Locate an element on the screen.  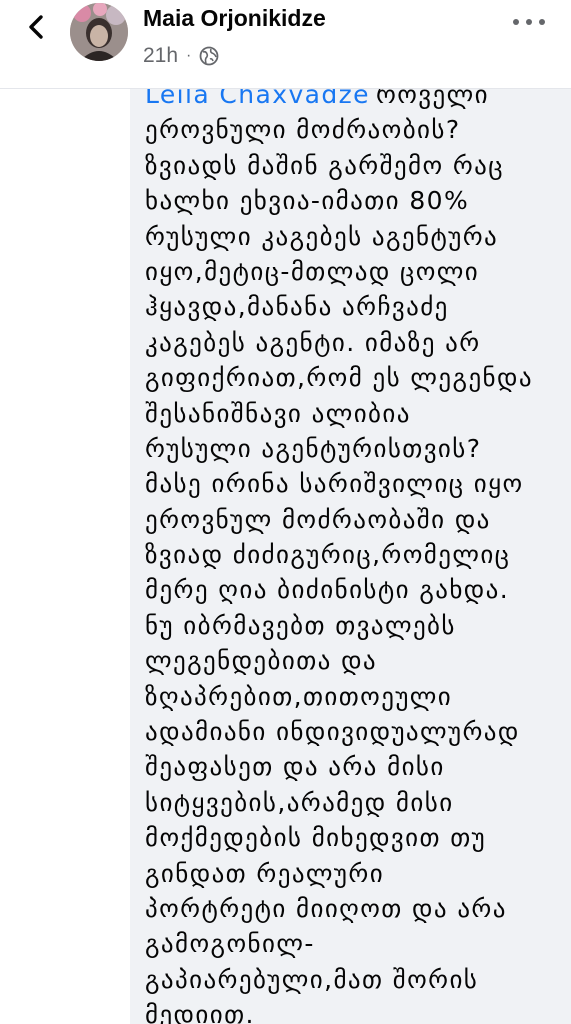
more-options-button is located at coordinates (529, 22).